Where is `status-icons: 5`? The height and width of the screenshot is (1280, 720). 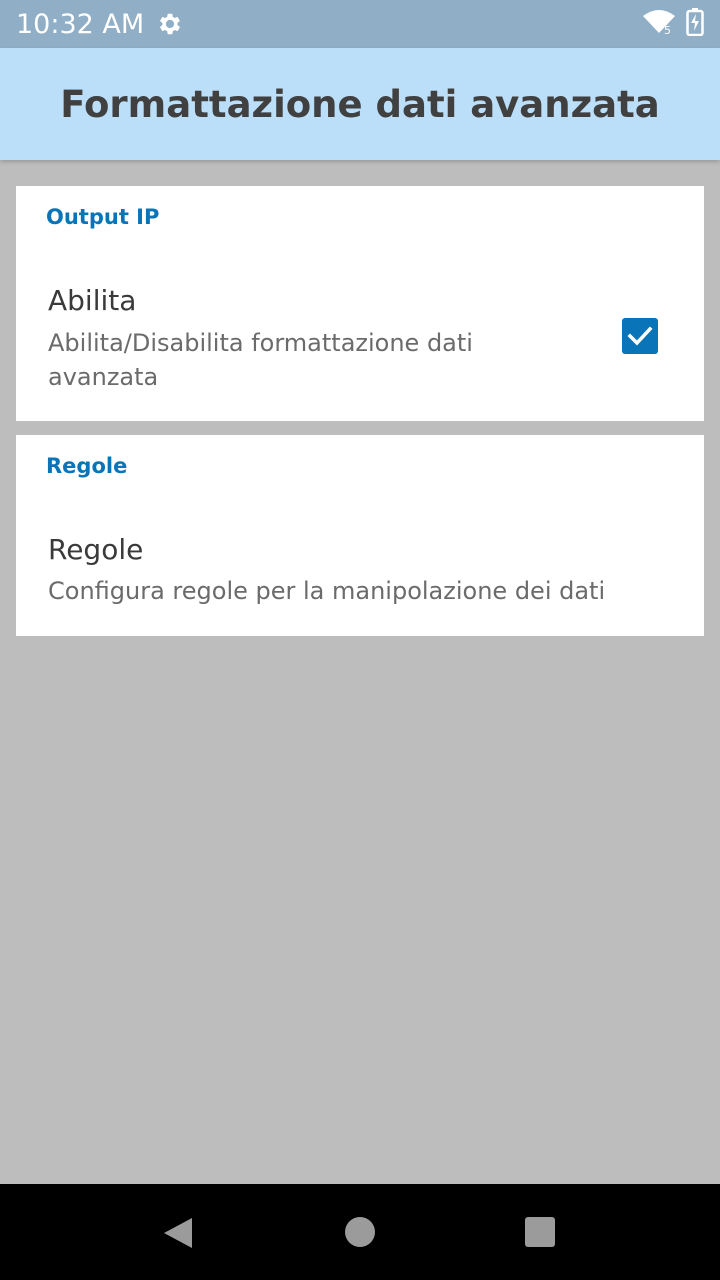 status-icons: 5 is located at coordinates (673, 24).